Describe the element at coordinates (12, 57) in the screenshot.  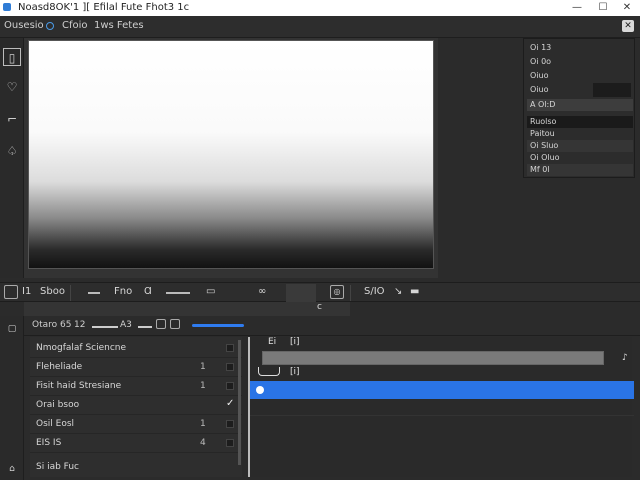
I see `select-tool-icon: ▯` at that location.